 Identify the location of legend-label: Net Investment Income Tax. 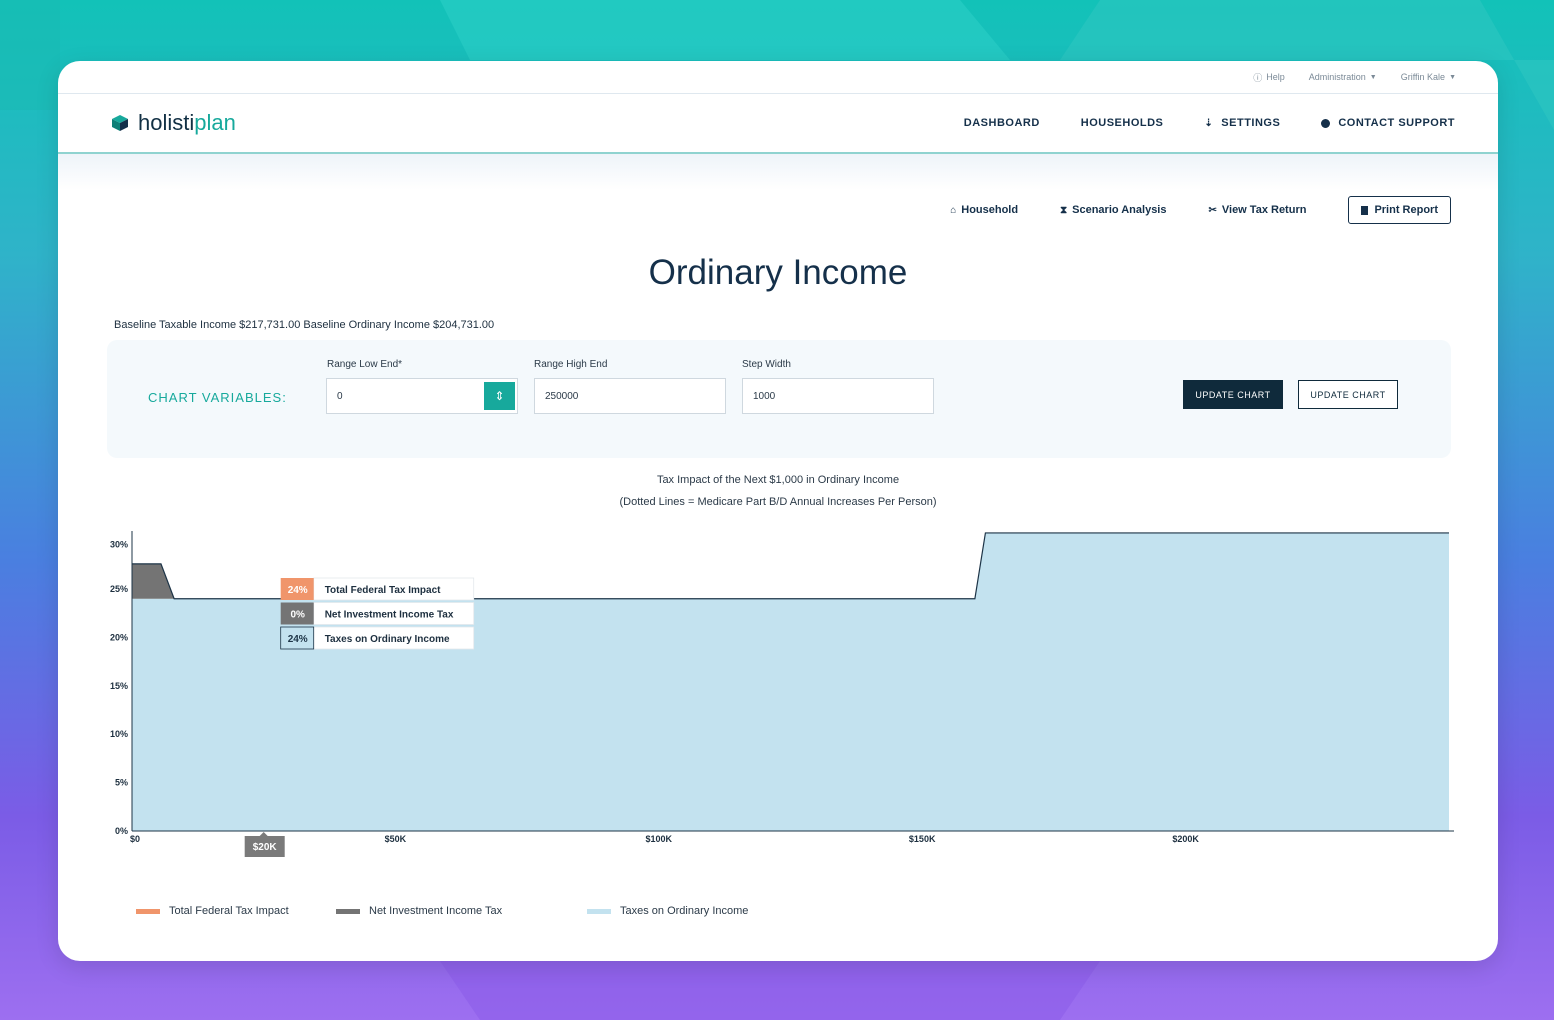
(436, 911).